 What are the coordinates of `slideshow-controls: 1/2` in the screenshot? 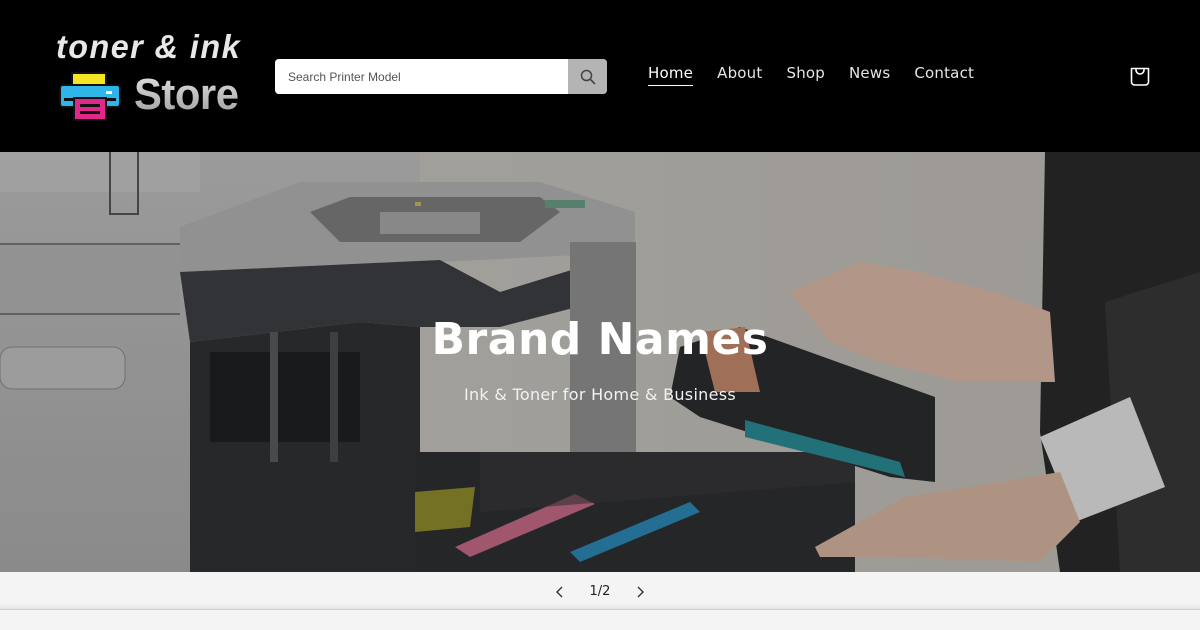 It's located at (600, 591).